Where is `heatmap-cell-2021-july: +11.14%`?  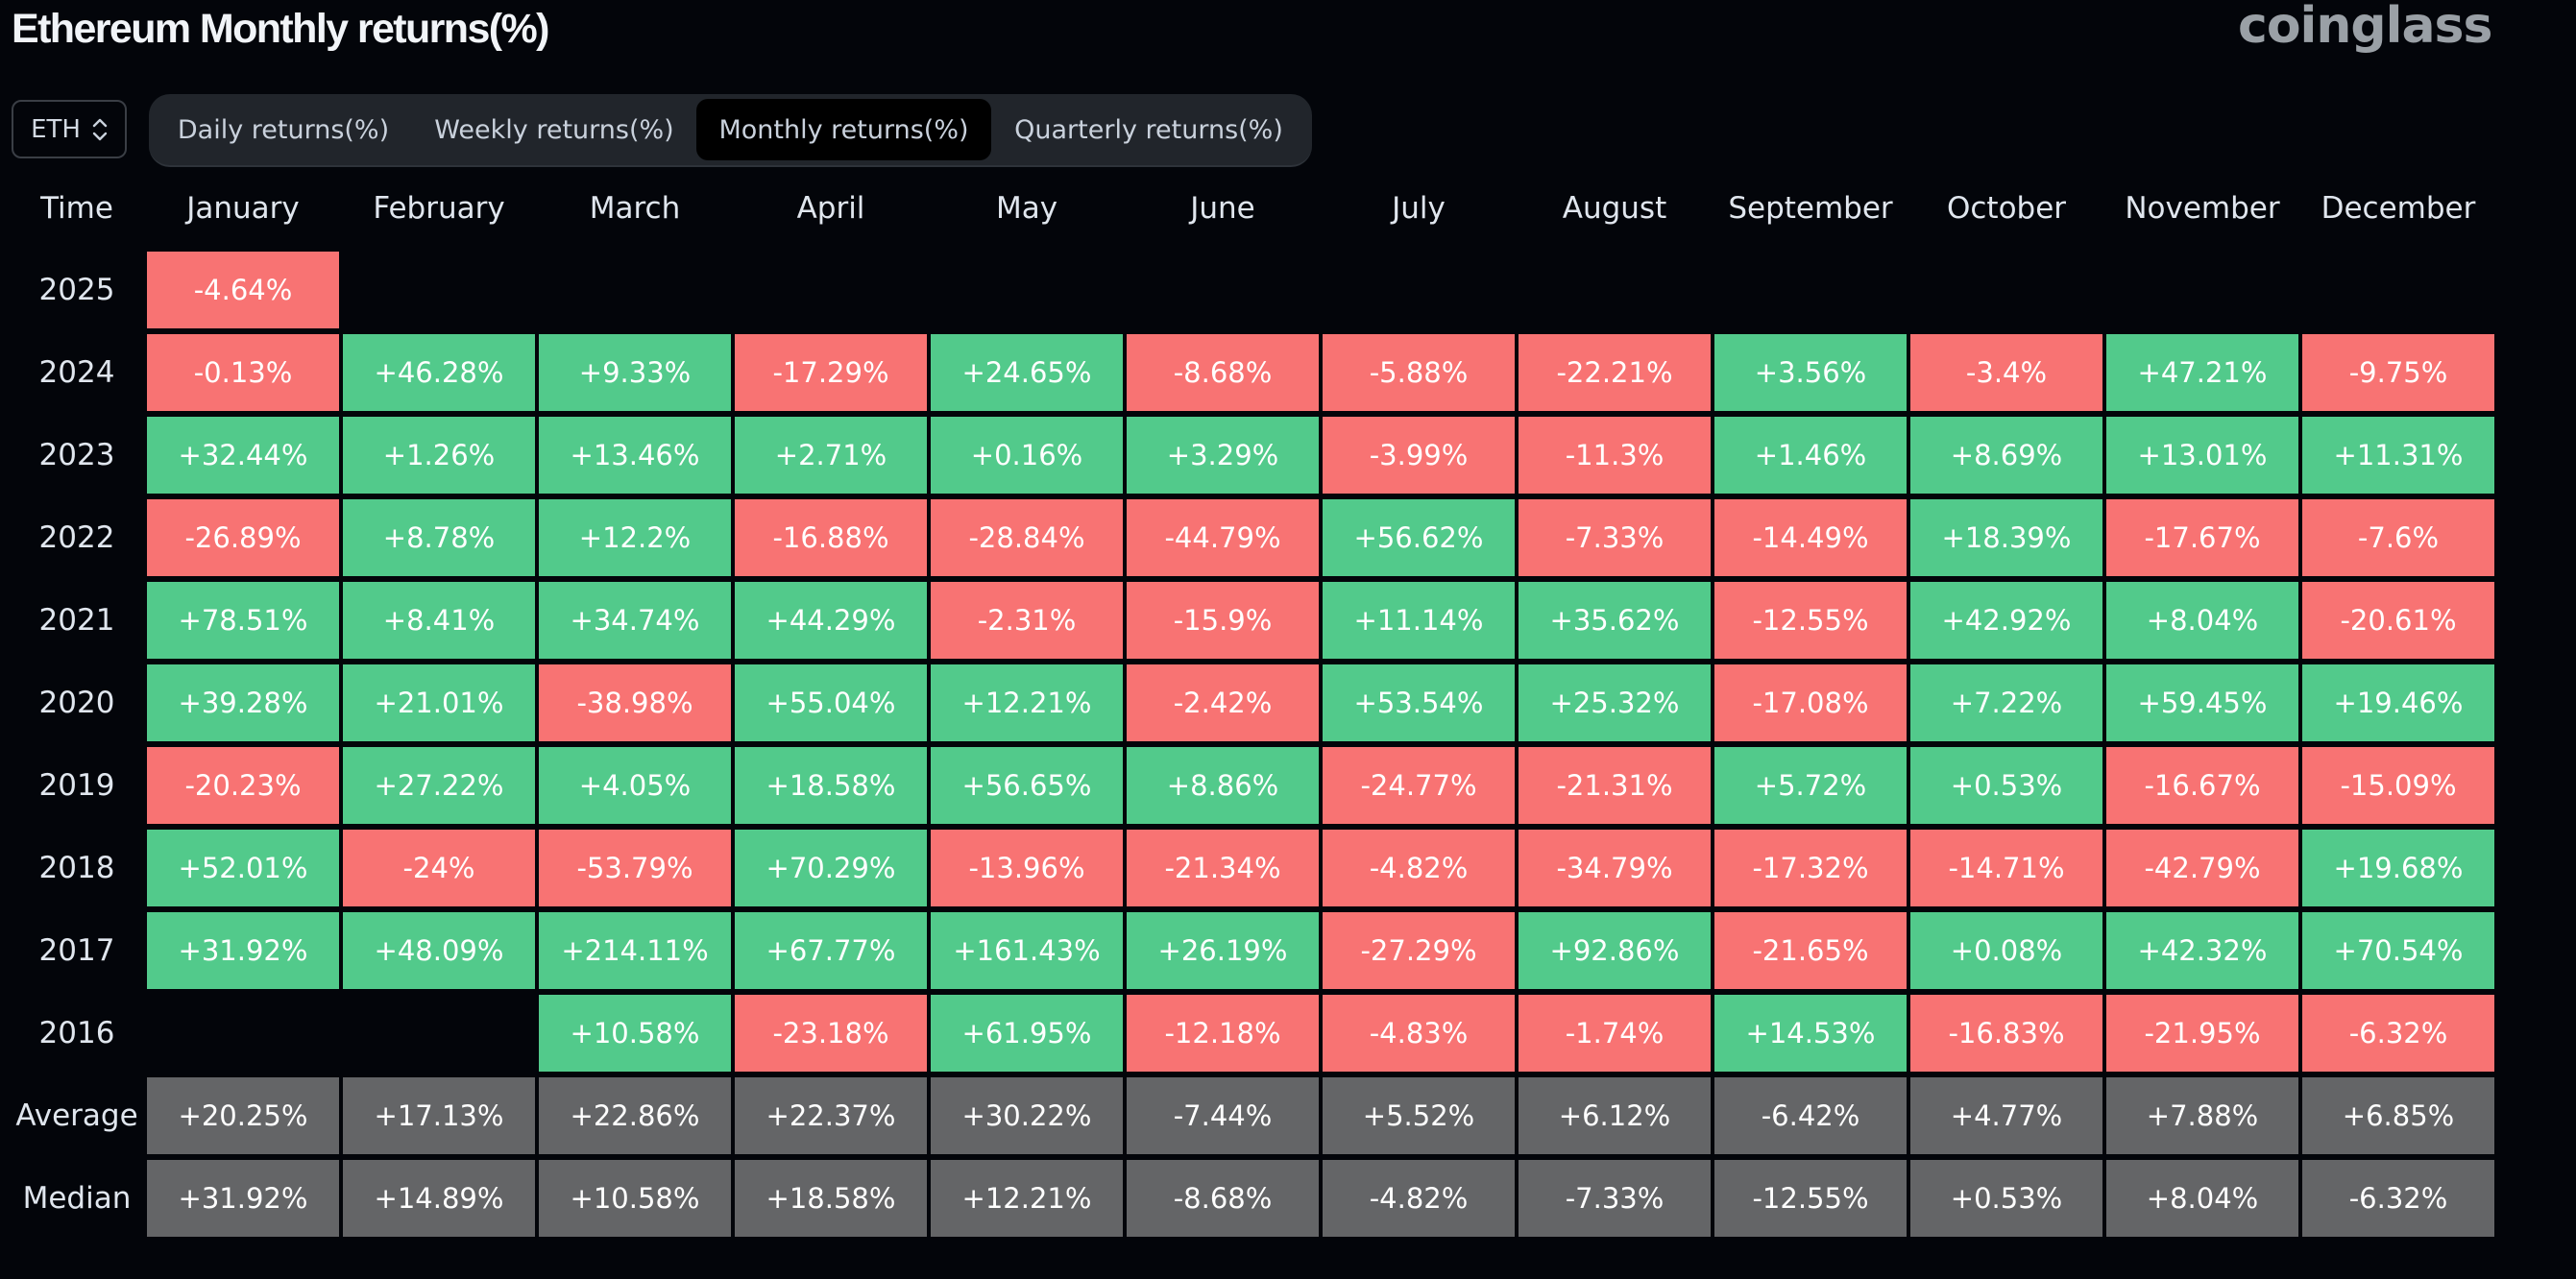 heatmap-cell-2021-july: +11.14% is located at coordinates (1419, 620).